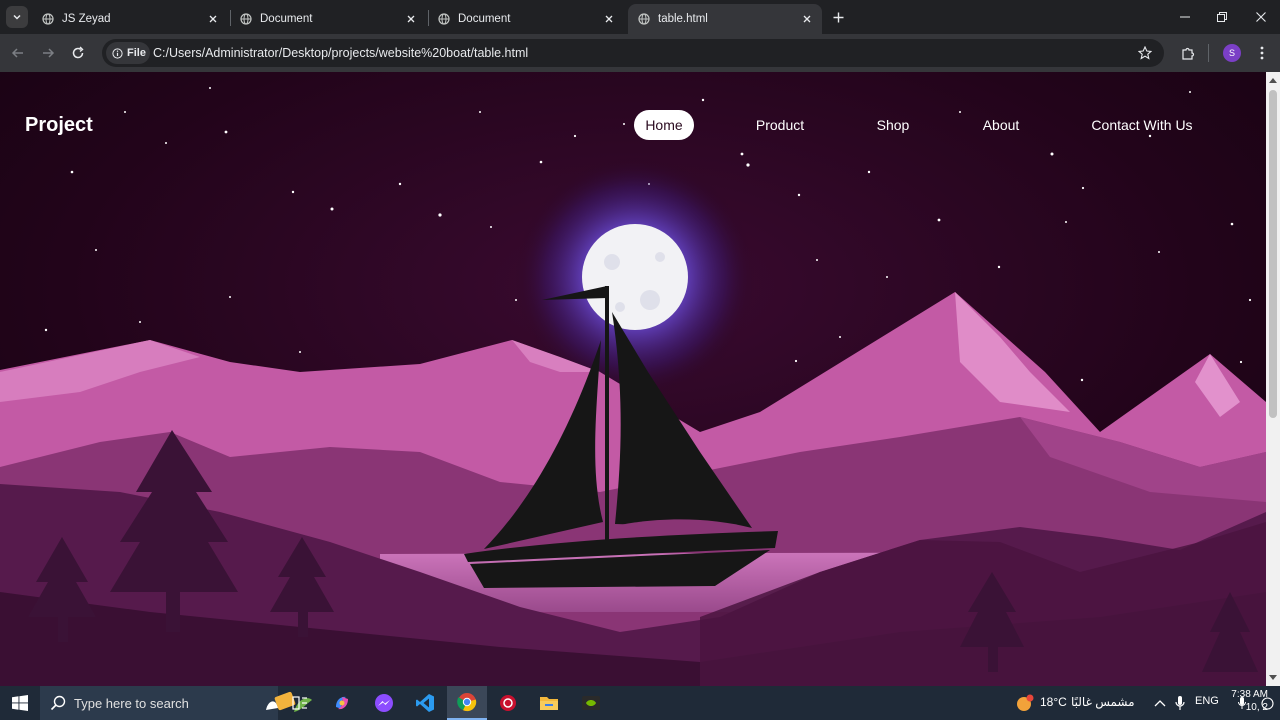  What do you see at coordinates (1053, 702) in the screenshot?
I see `weather-temperature: 18°C` at bounding box center [1053, 702].